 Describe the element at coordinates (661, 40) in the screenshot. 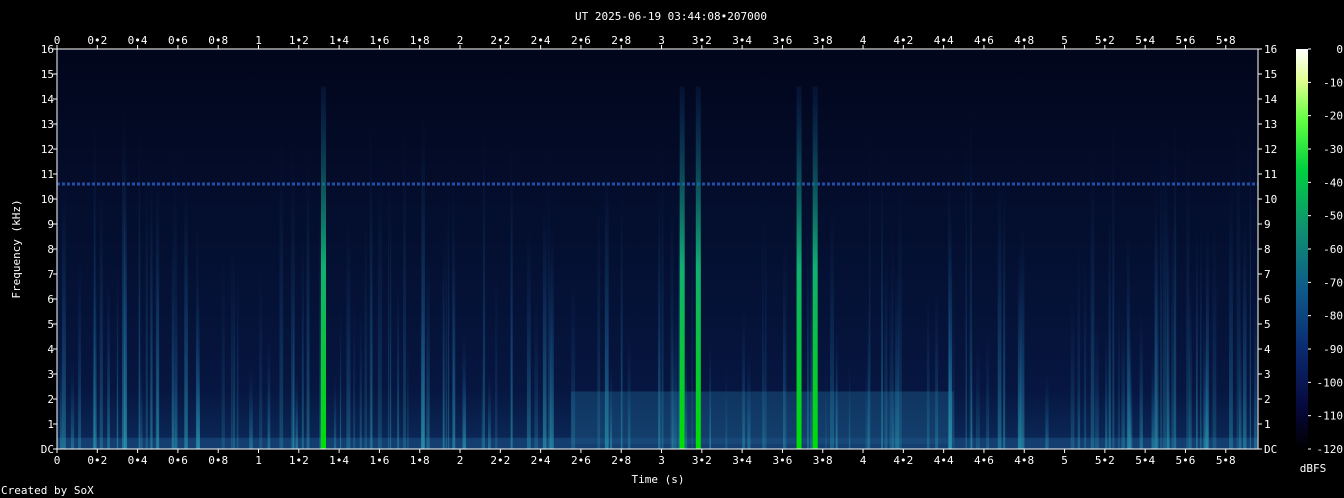

I see `x-tick-label-top: 3` at that location.